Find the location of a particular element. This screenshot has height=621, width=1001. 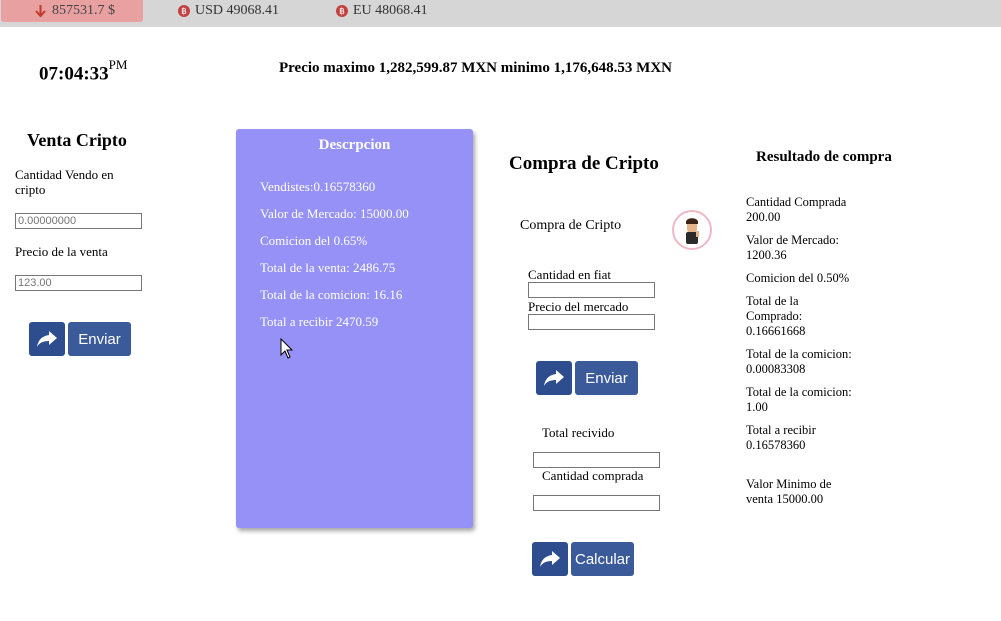

descripcion-line: Vendistes:0.16578360 is located at coordinates (318, 186).